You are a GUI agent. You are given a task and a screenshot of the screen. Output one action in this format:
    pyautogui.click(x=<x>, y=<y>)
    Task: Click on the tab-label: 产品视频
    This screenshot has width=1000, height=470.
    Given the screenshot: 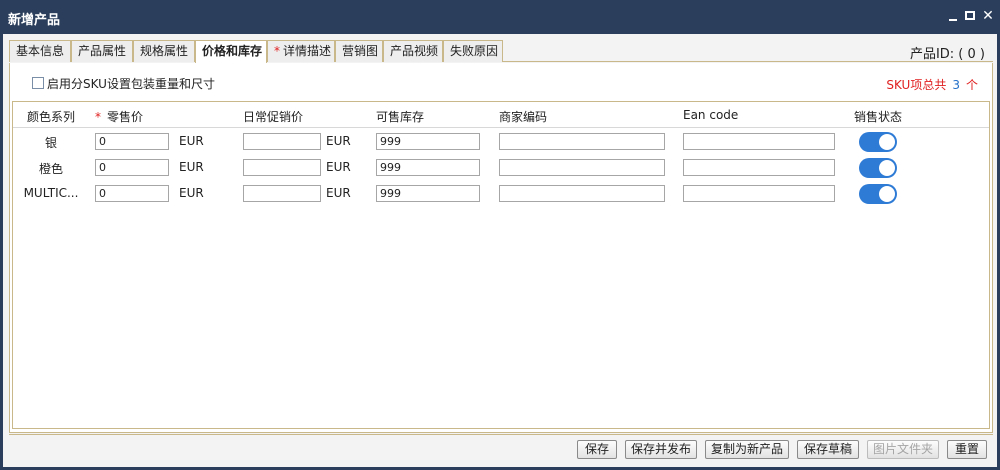 What is the action you would take?
    pyautogui.click(x=414, y=51)
    